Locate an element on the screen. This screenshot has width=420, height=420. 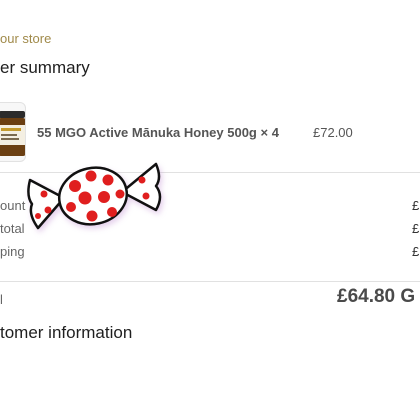
shipping-value: £ is located at coordinates (416, 251).